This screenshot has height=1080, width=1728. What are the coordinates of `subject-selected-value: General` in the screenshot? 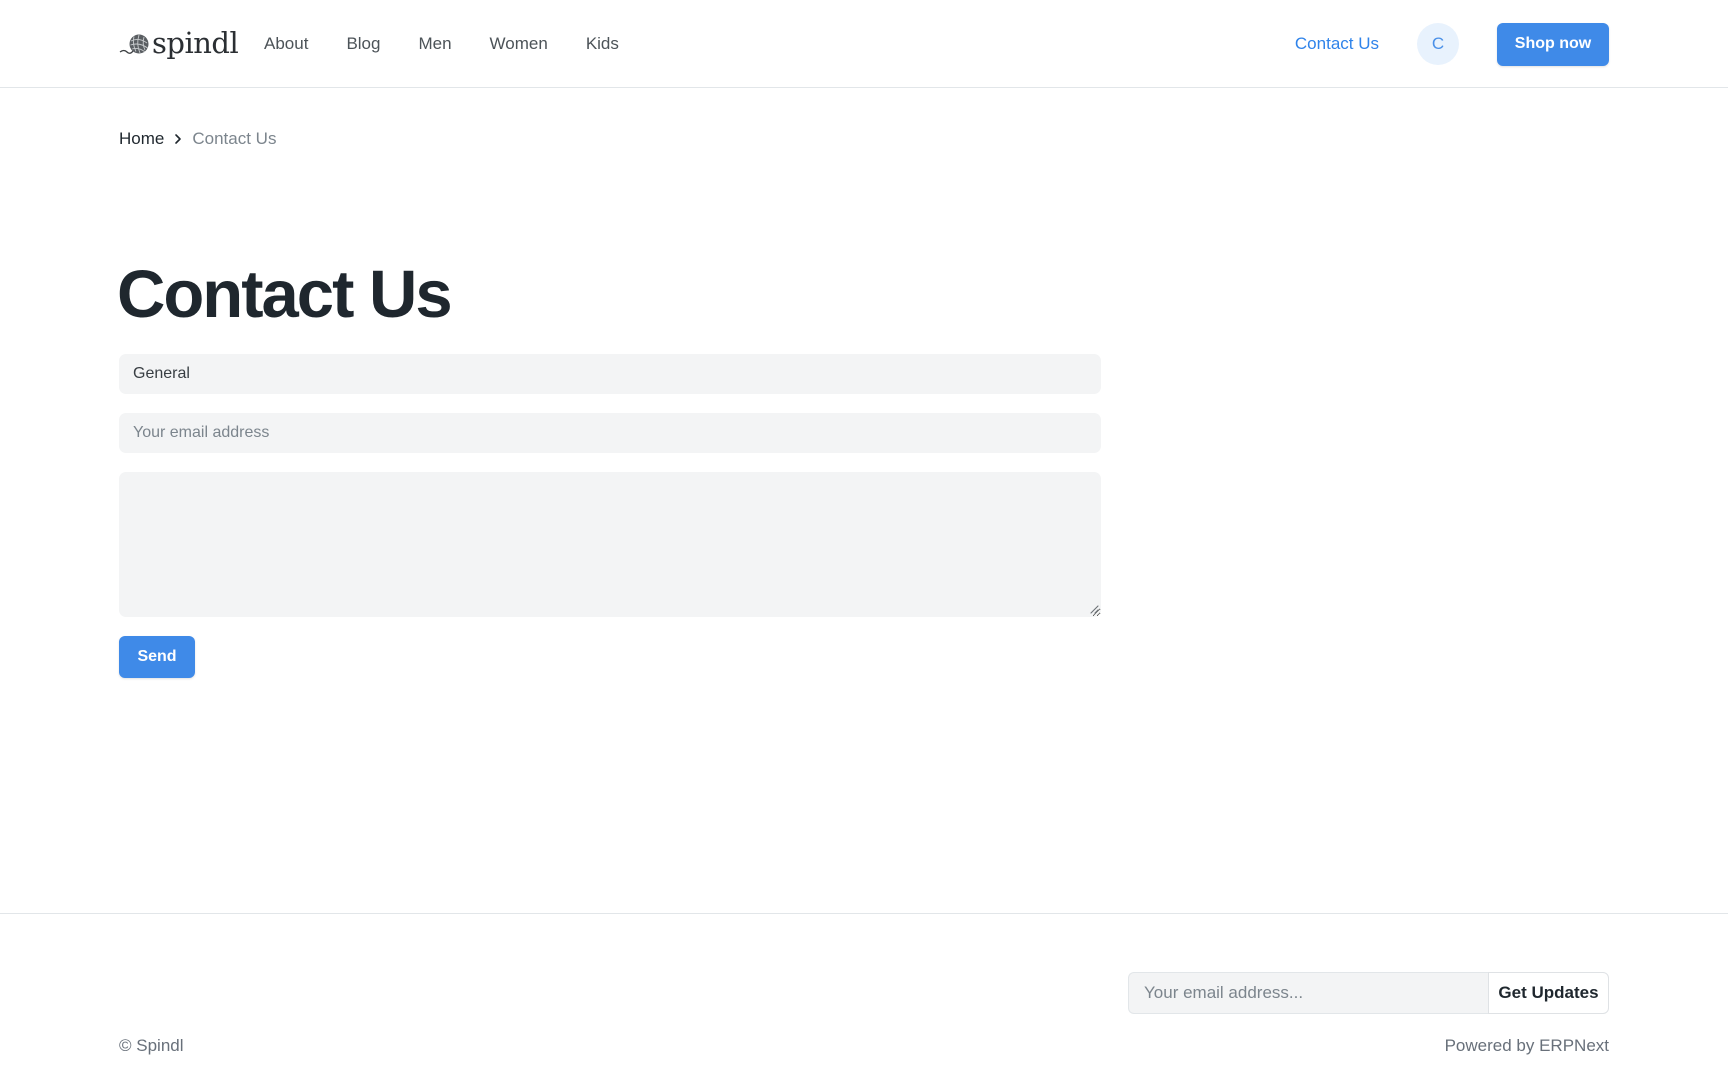 It's located at (161, 373).